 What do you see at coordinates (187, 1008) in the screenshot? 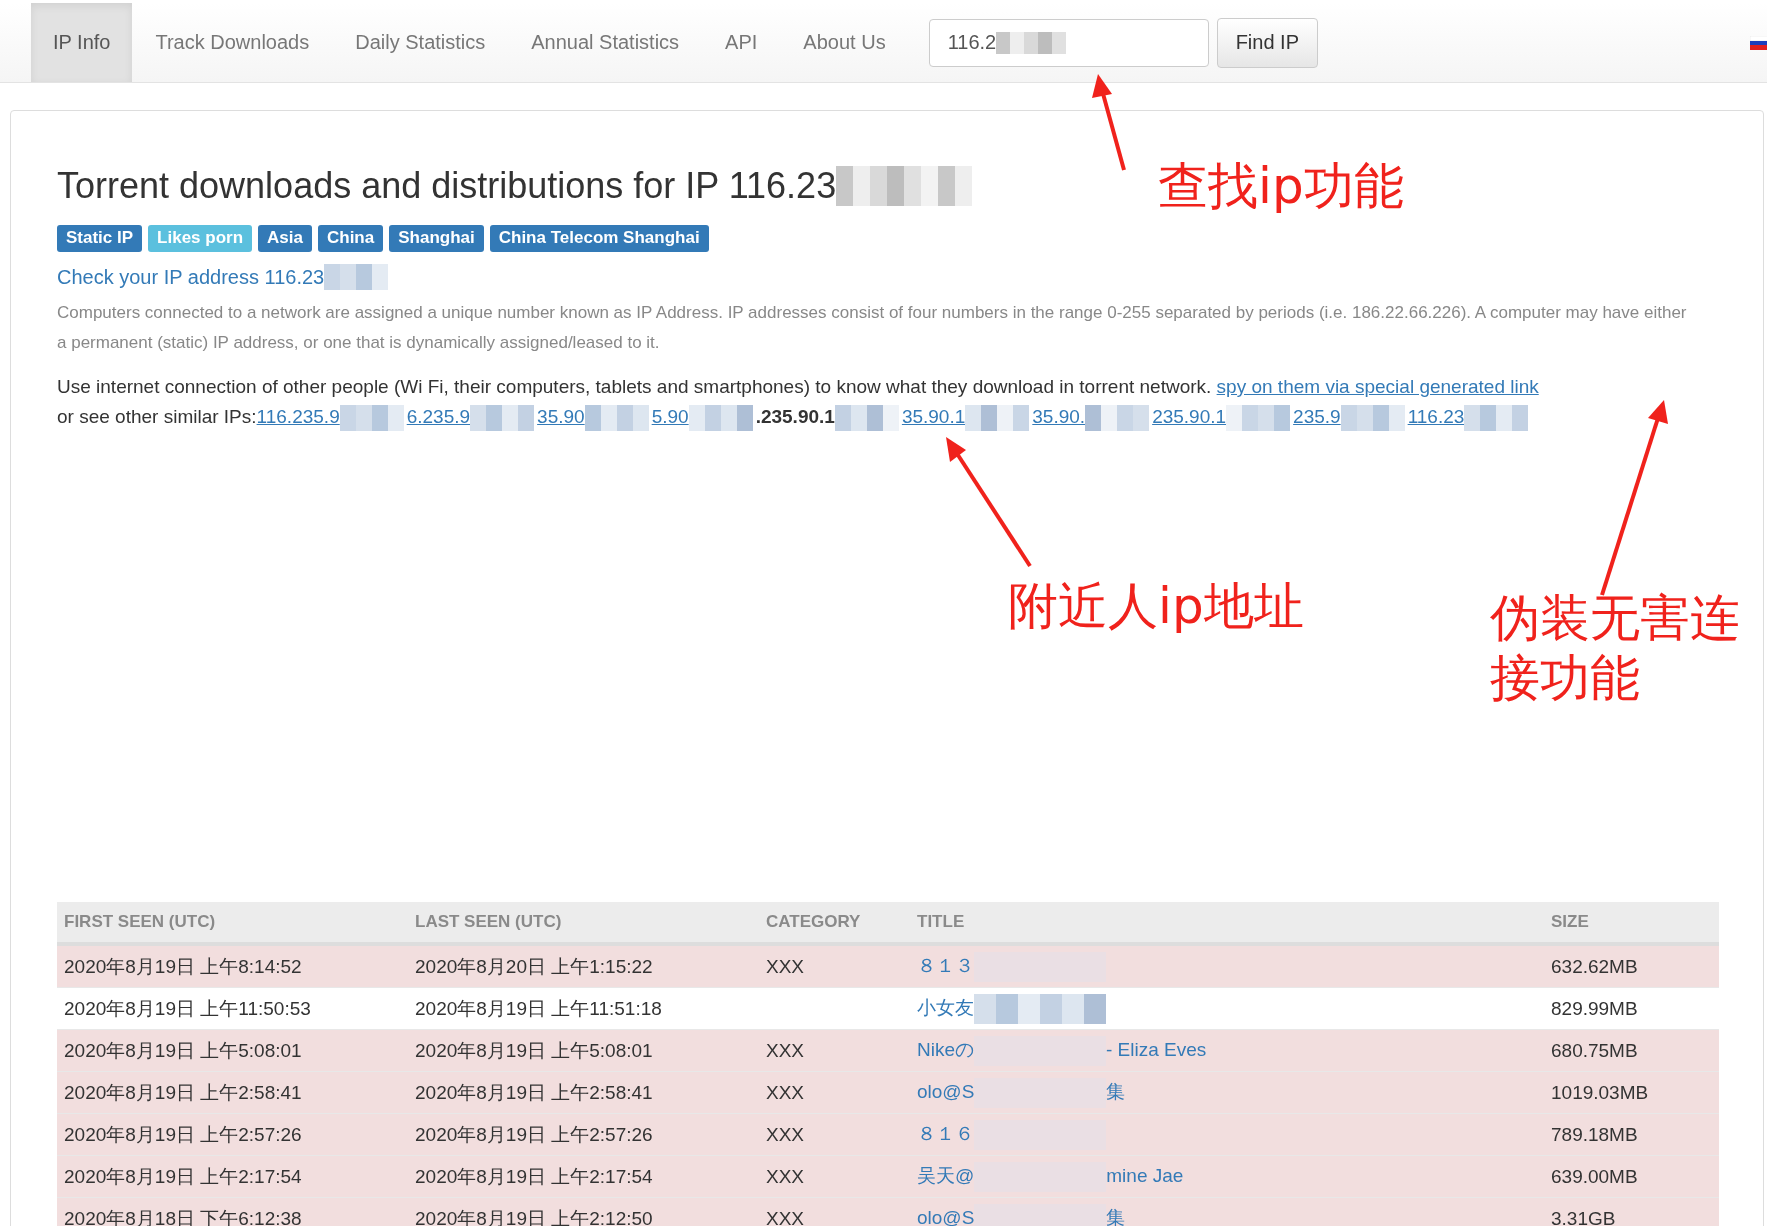
I see `table-cell: 2020年8月19日 上午11:50:53` at bounding box center [187, 1008].